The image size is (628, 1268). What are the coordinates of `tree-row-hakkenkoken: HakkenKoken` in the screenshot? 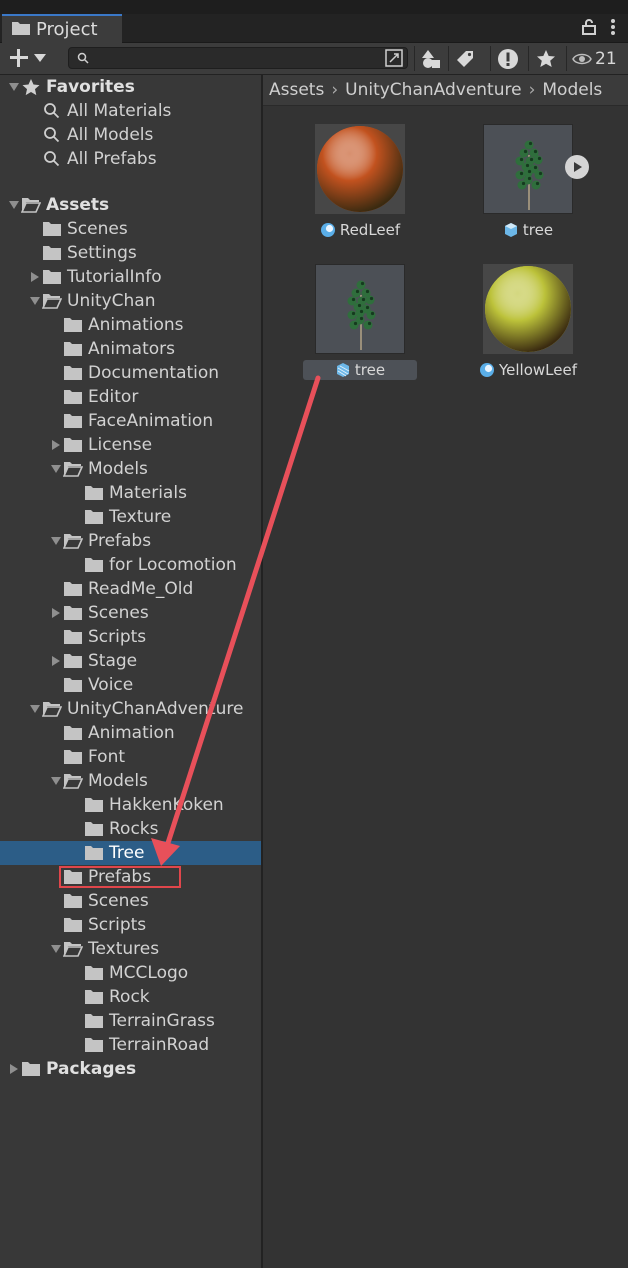 It's located at (130, 805).